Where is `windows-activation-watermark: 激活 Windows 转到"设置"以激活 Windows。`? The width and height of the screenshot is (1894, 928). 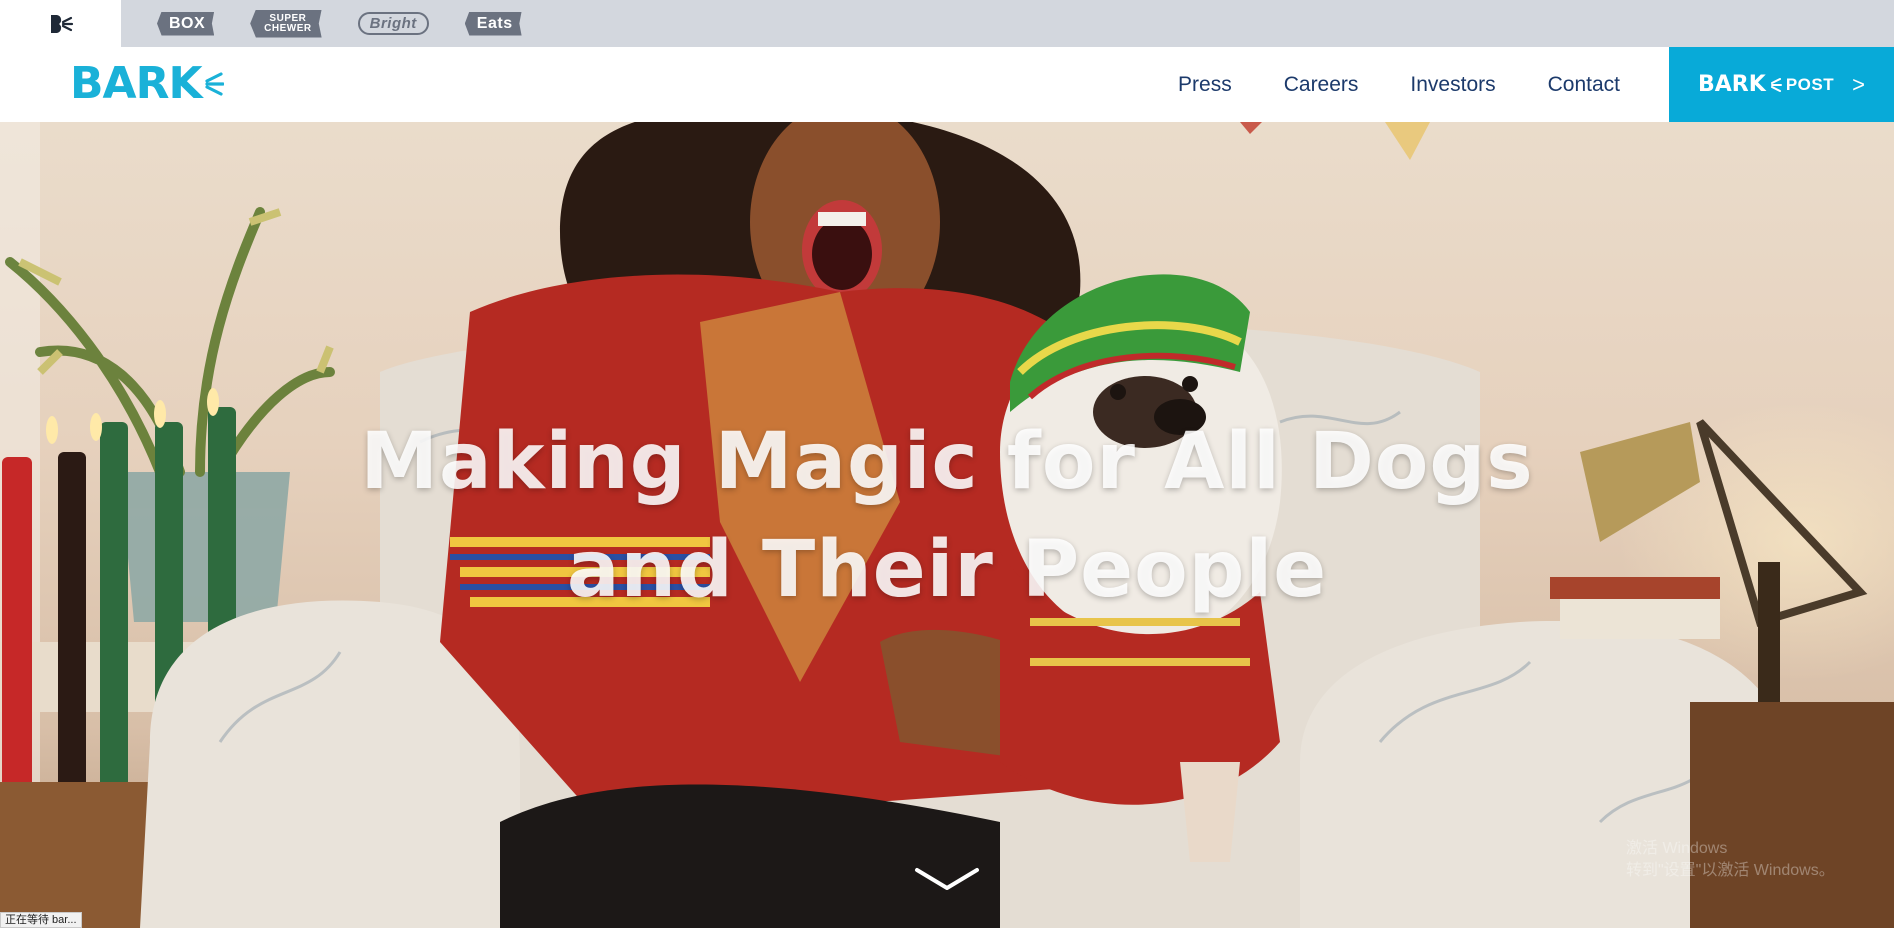 windows-activation-watermark: 激活 Windows 转到"设置"以激活 Windows。 is located at coordinates (1730, 860).